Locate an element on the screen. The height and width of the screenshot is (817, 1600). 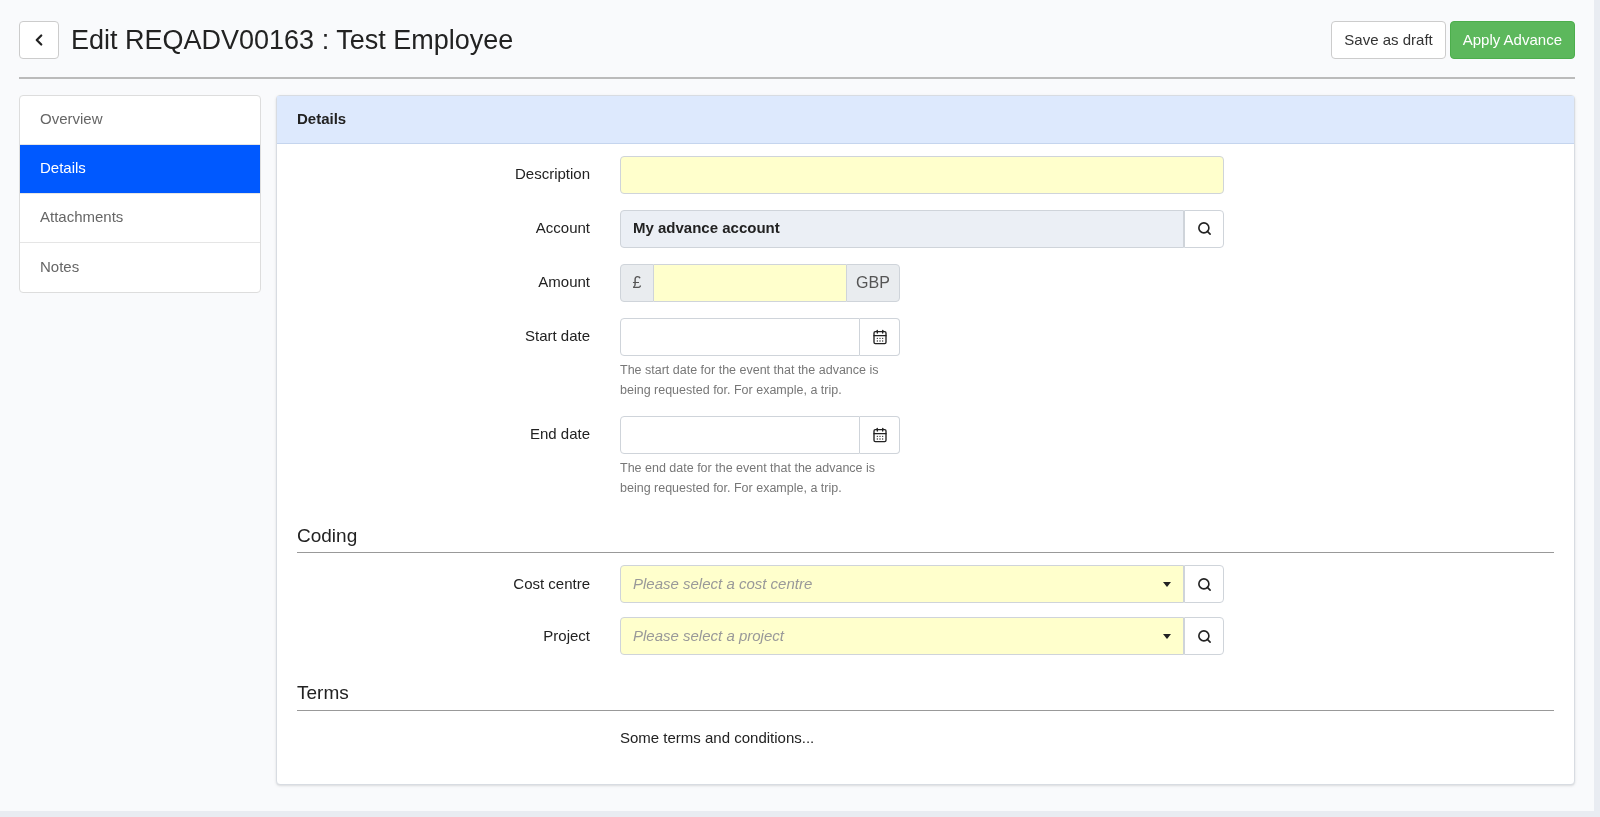
field-label: Account is located at coordinates (562, 228).